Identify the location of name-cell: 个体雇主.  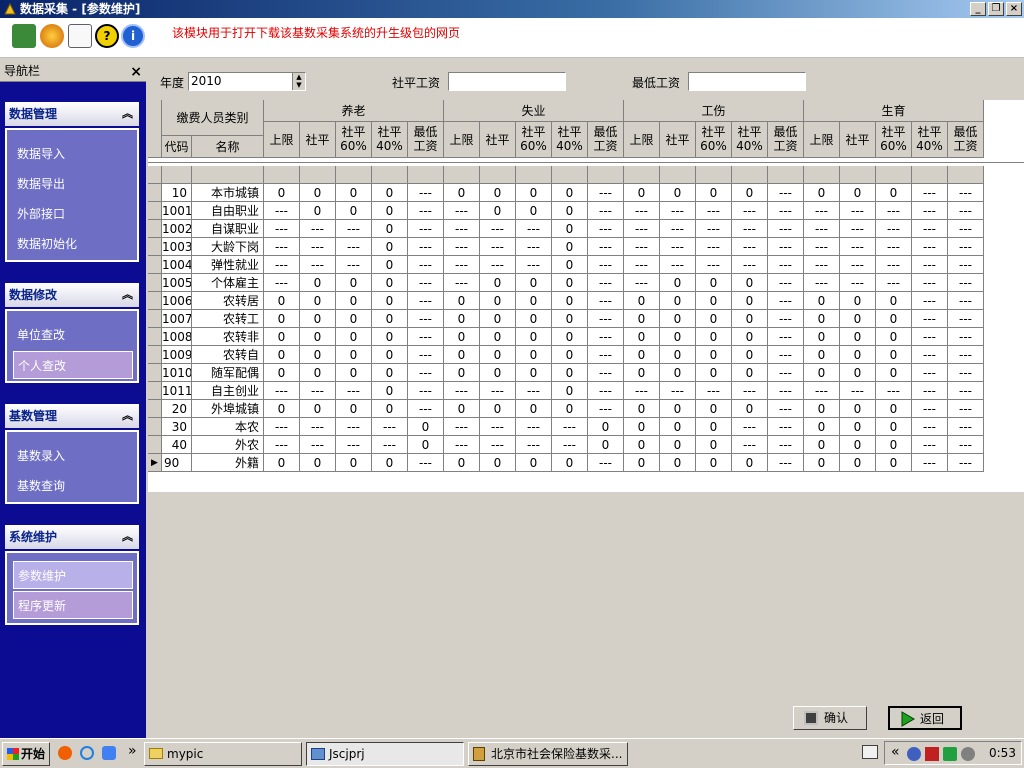
(228, 283).